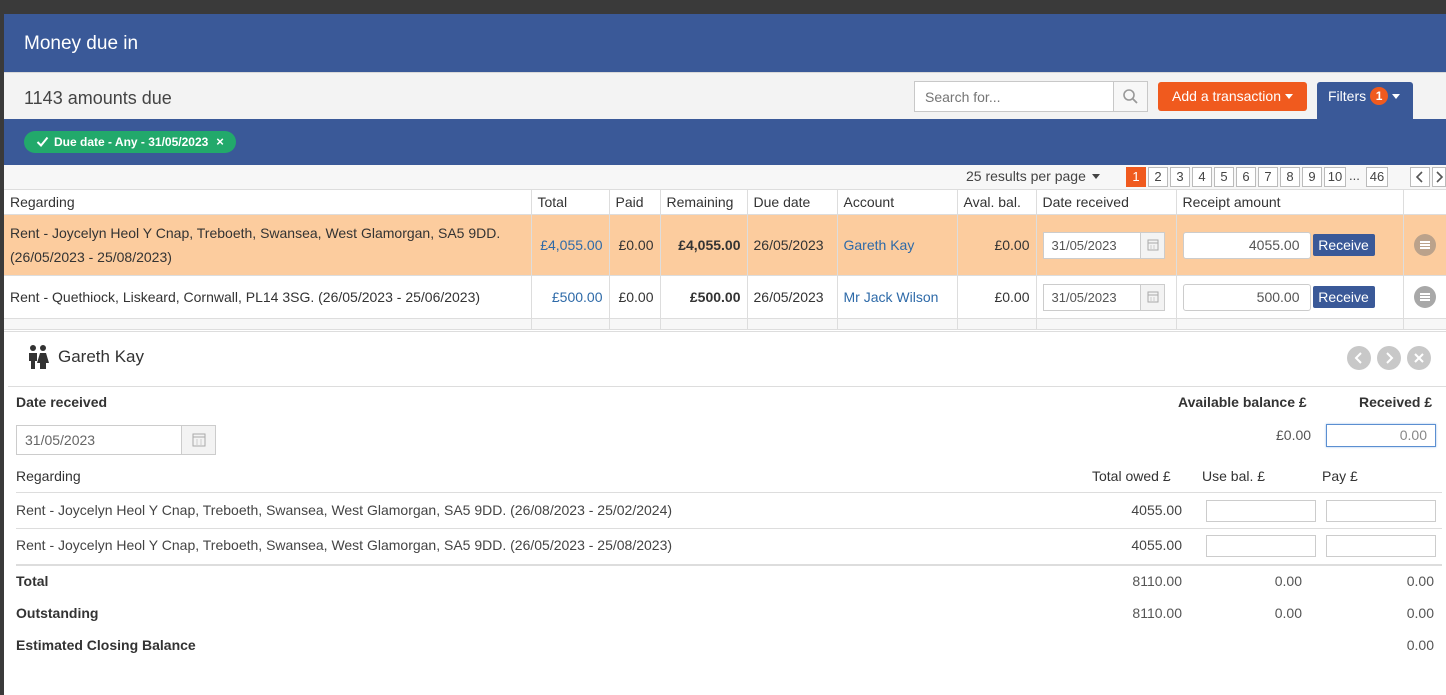 This screenshot has width=1446, height=695. Describe the element at coordinates (1180, 177) in the screenshot. I see `page-button-3: 3` at that location.